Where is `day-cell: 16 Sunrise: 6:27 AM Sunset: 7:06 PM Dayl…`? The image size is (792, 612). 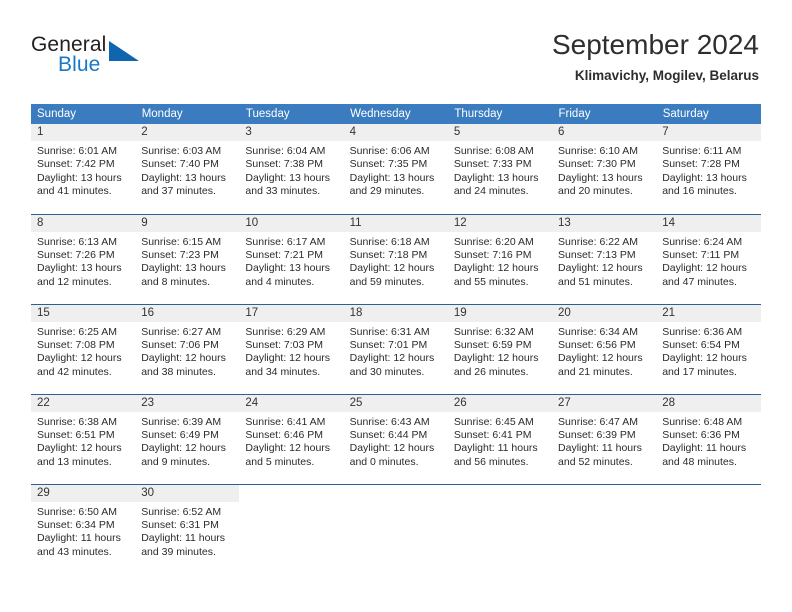
day-cell: 16 Sunrise: 6:27 AM Sunset: 7:06 PM Dayl… is located at coordinates (187, 348).